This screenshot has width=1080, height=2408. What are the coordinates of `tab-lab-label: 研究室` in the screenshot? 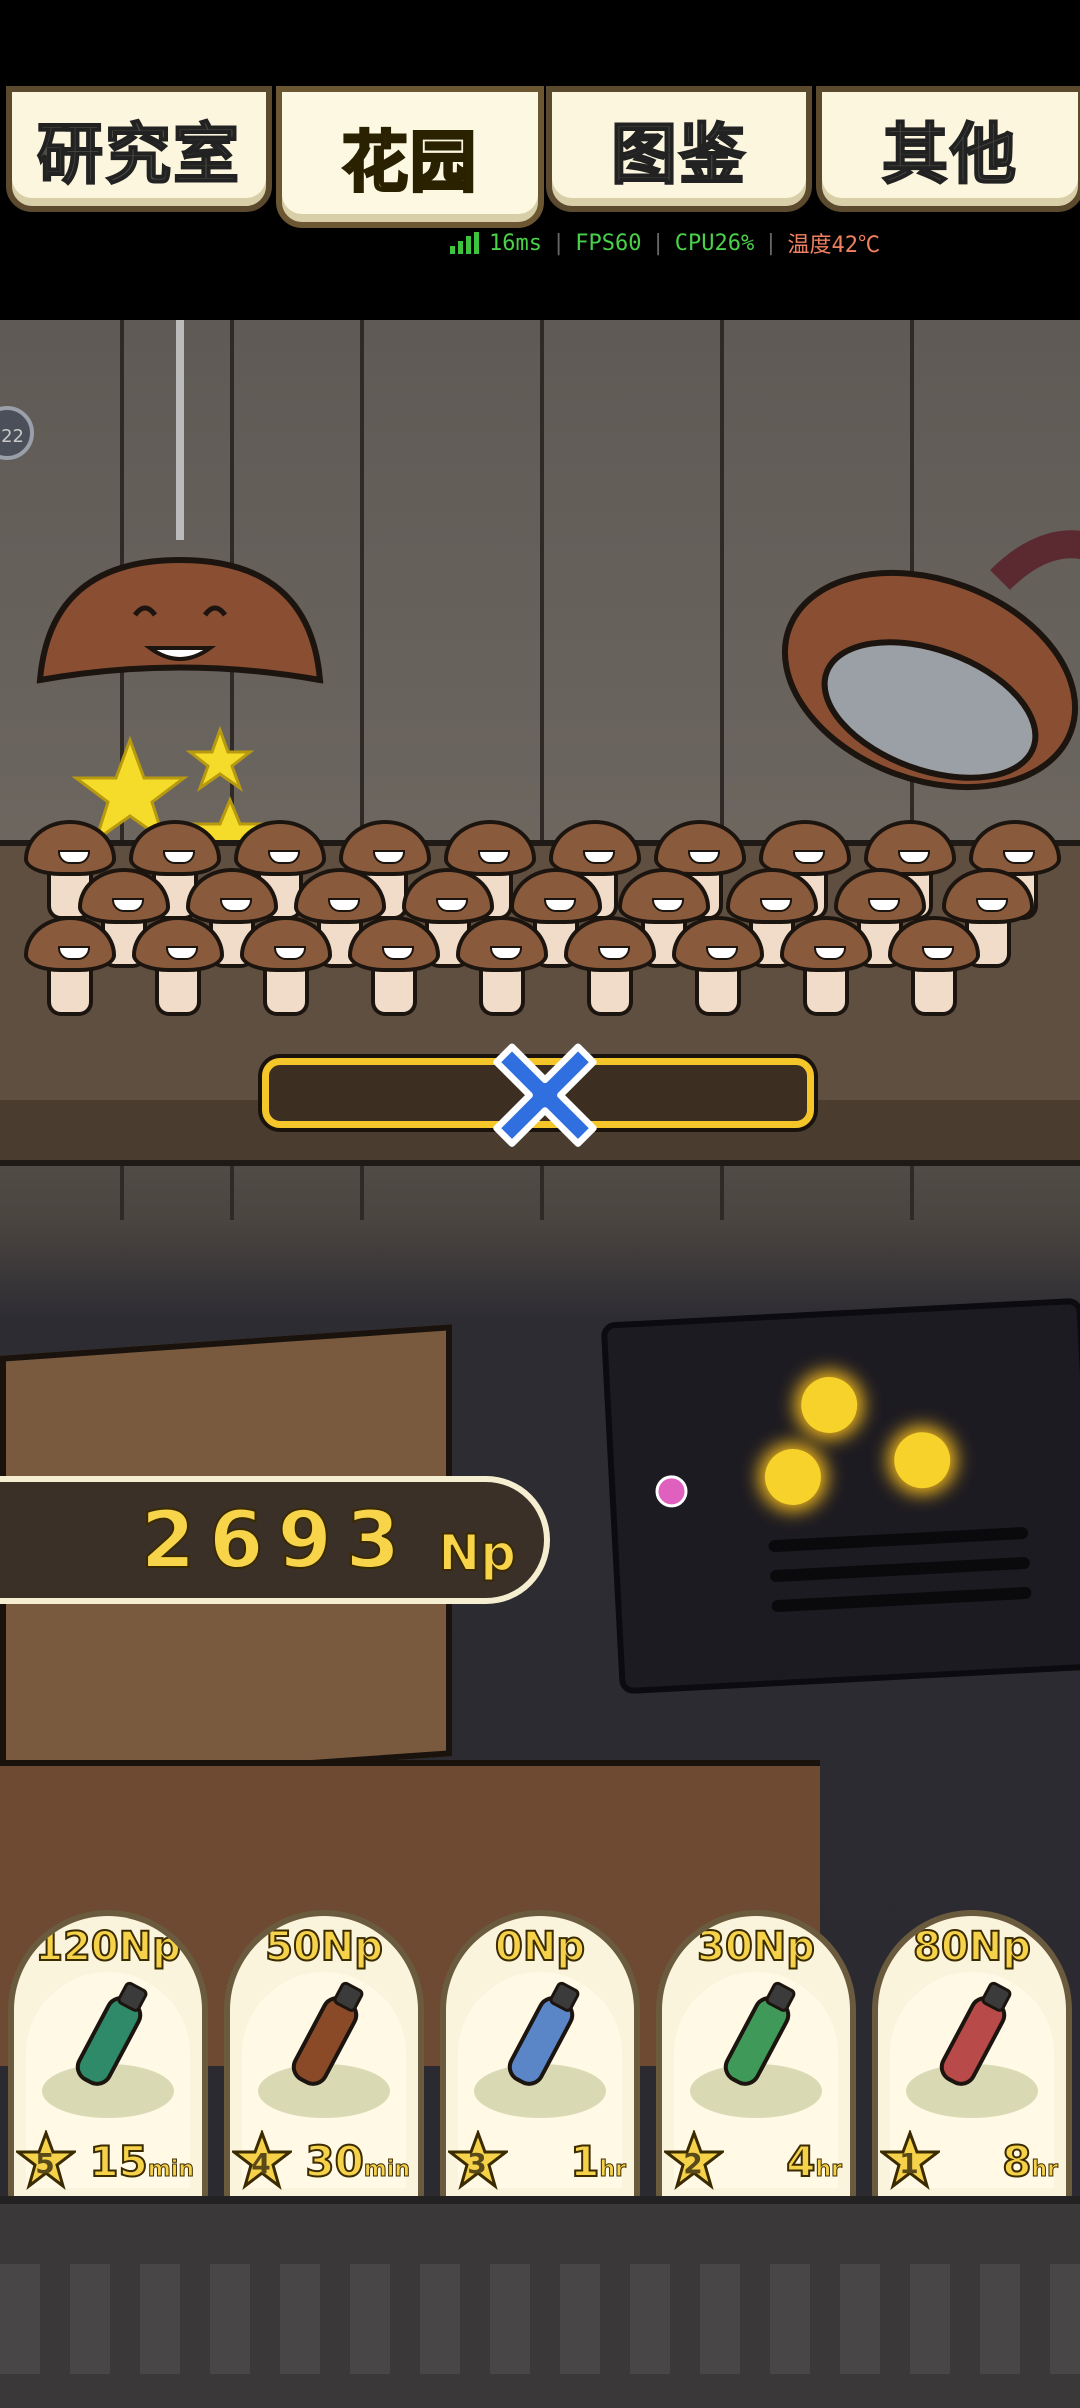 It's located at (138, 154).